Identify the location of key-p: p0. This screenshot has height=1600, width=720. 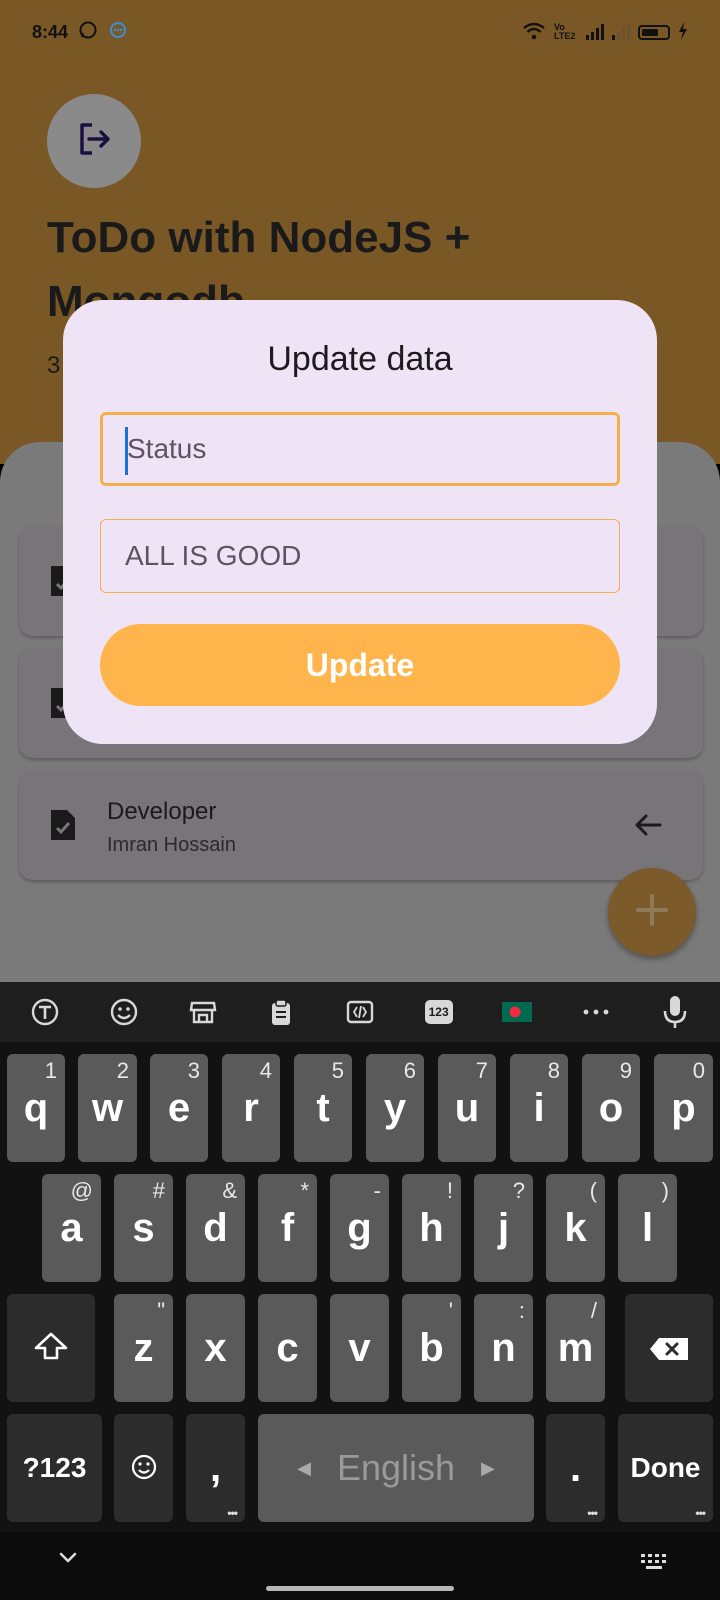
(683, 1108).